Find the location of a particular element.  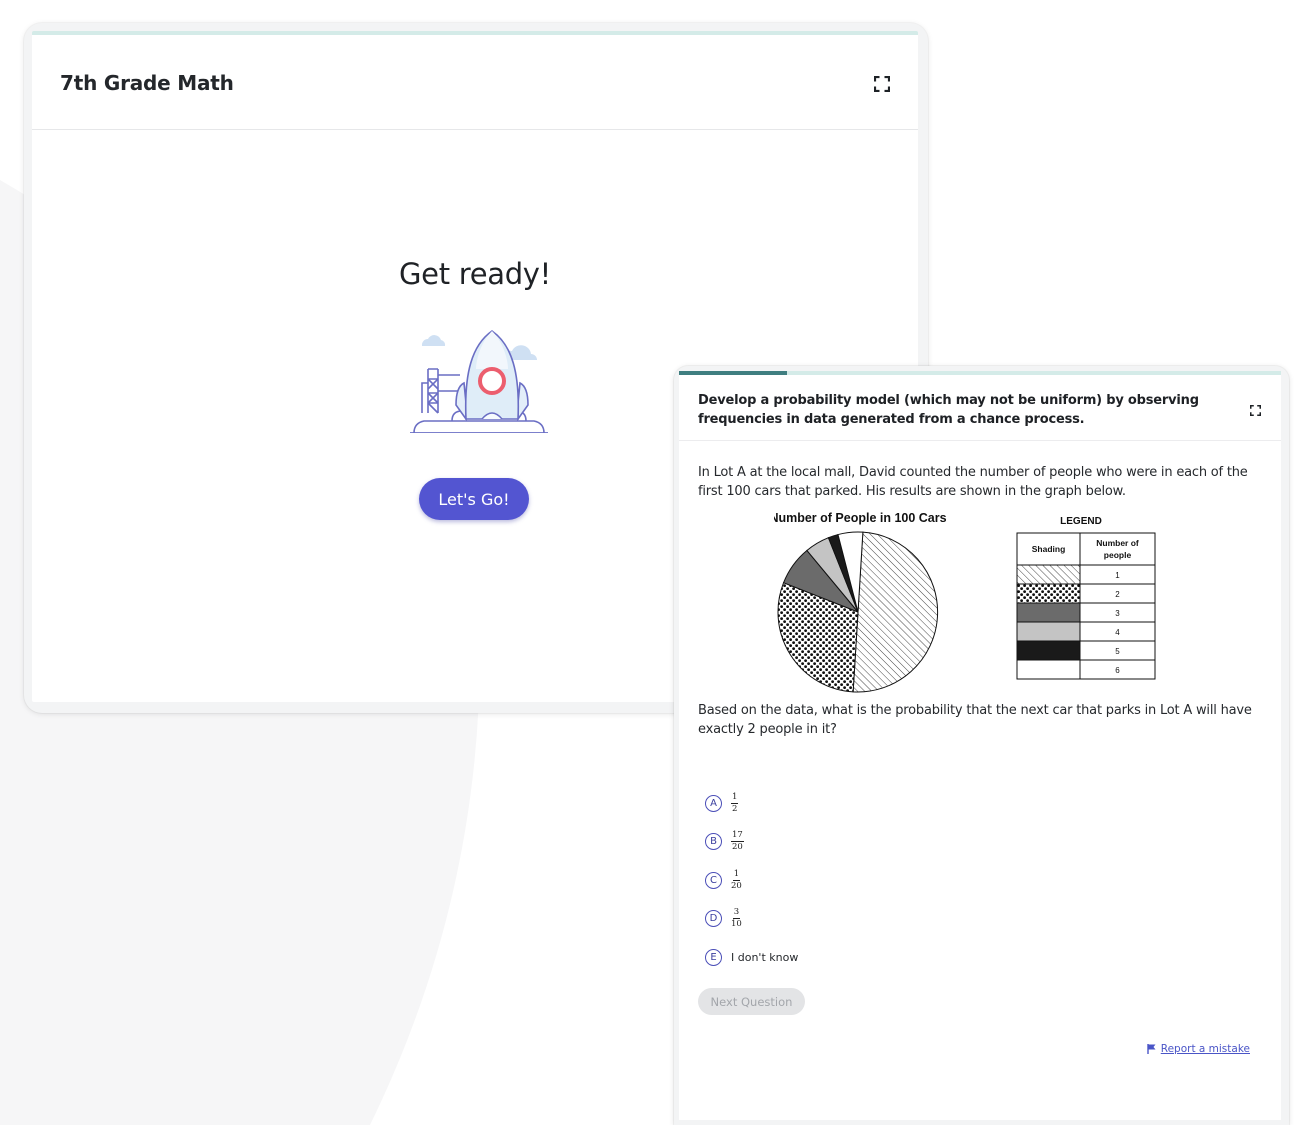

lets-go-button: Let's Go! is located at coordinates (474, 499).